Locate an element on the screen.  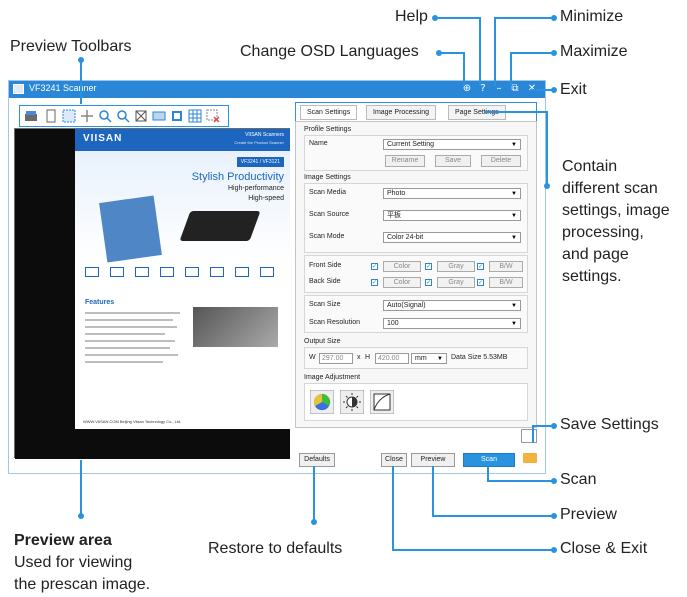
back-side-label: Back Side is located at coordinates (325, 281).